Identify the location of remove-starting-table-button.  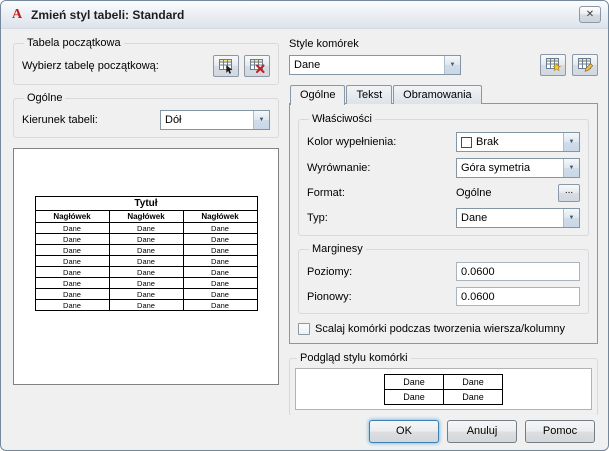
(257, 66).